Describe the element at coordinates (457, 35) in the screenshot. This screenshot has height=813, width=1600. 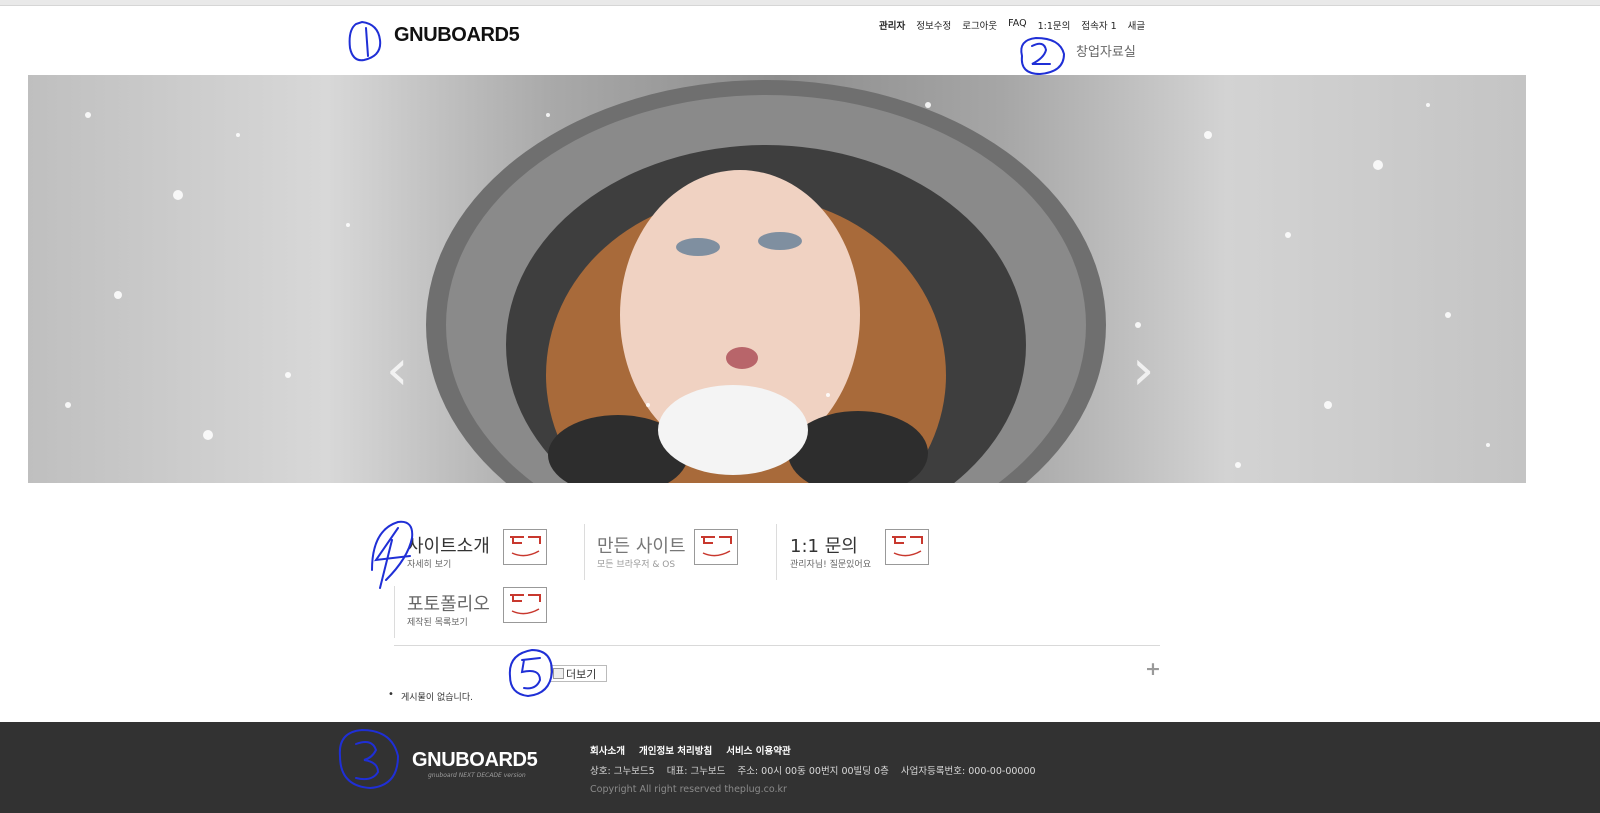
I see `site-logo: GNUBOARD5` at that location.